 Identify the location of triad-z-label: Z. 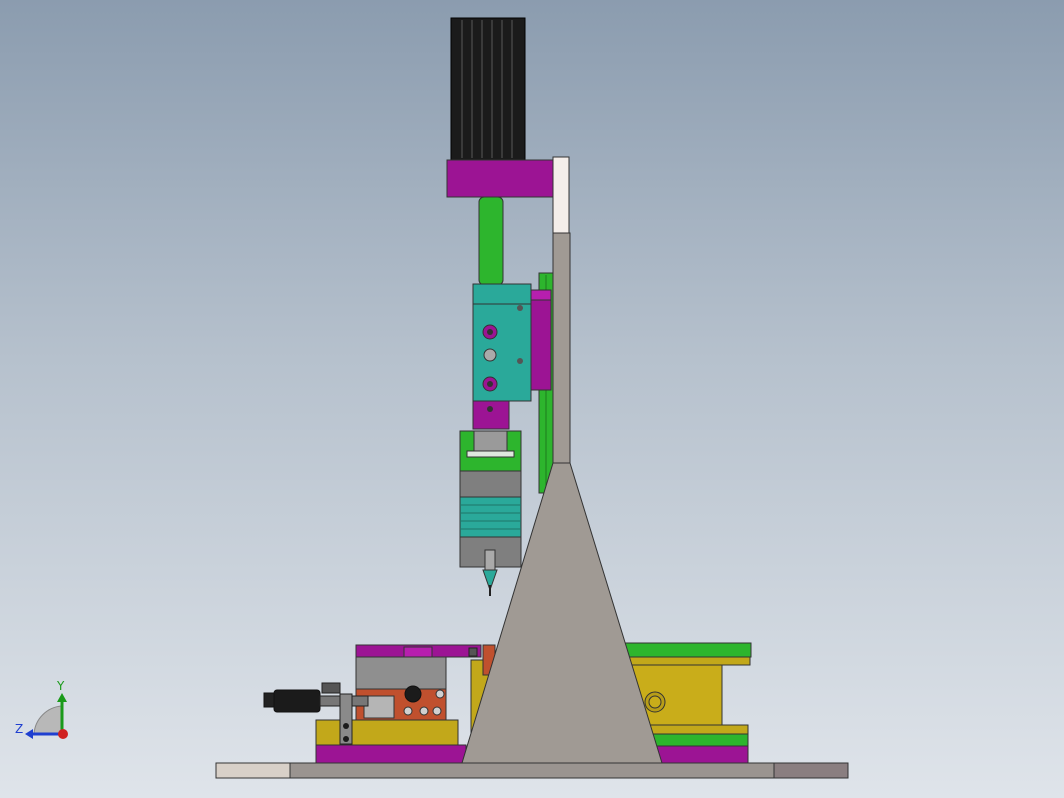
(19, 729).